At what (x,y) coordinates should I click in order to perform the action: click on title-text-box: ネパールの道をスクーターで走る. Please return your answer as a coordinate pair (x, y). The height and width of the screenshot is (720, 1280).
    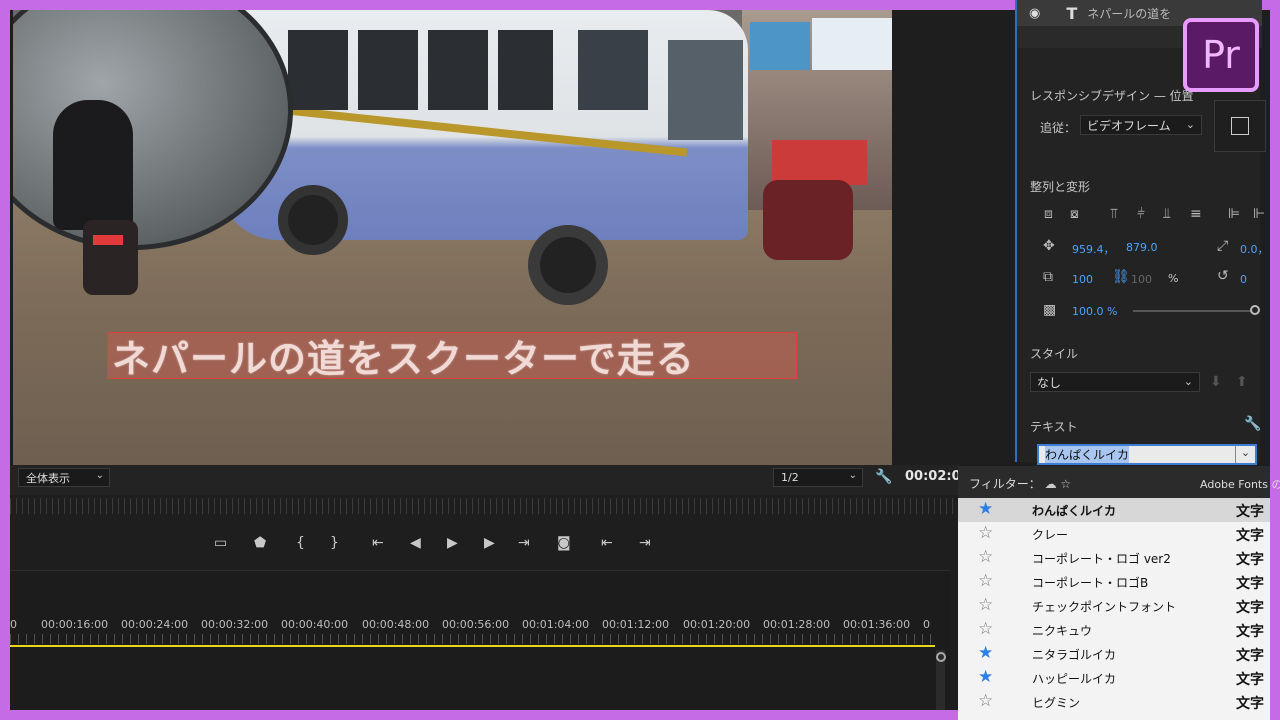
    Looking at the image, I should click on (452, 356).